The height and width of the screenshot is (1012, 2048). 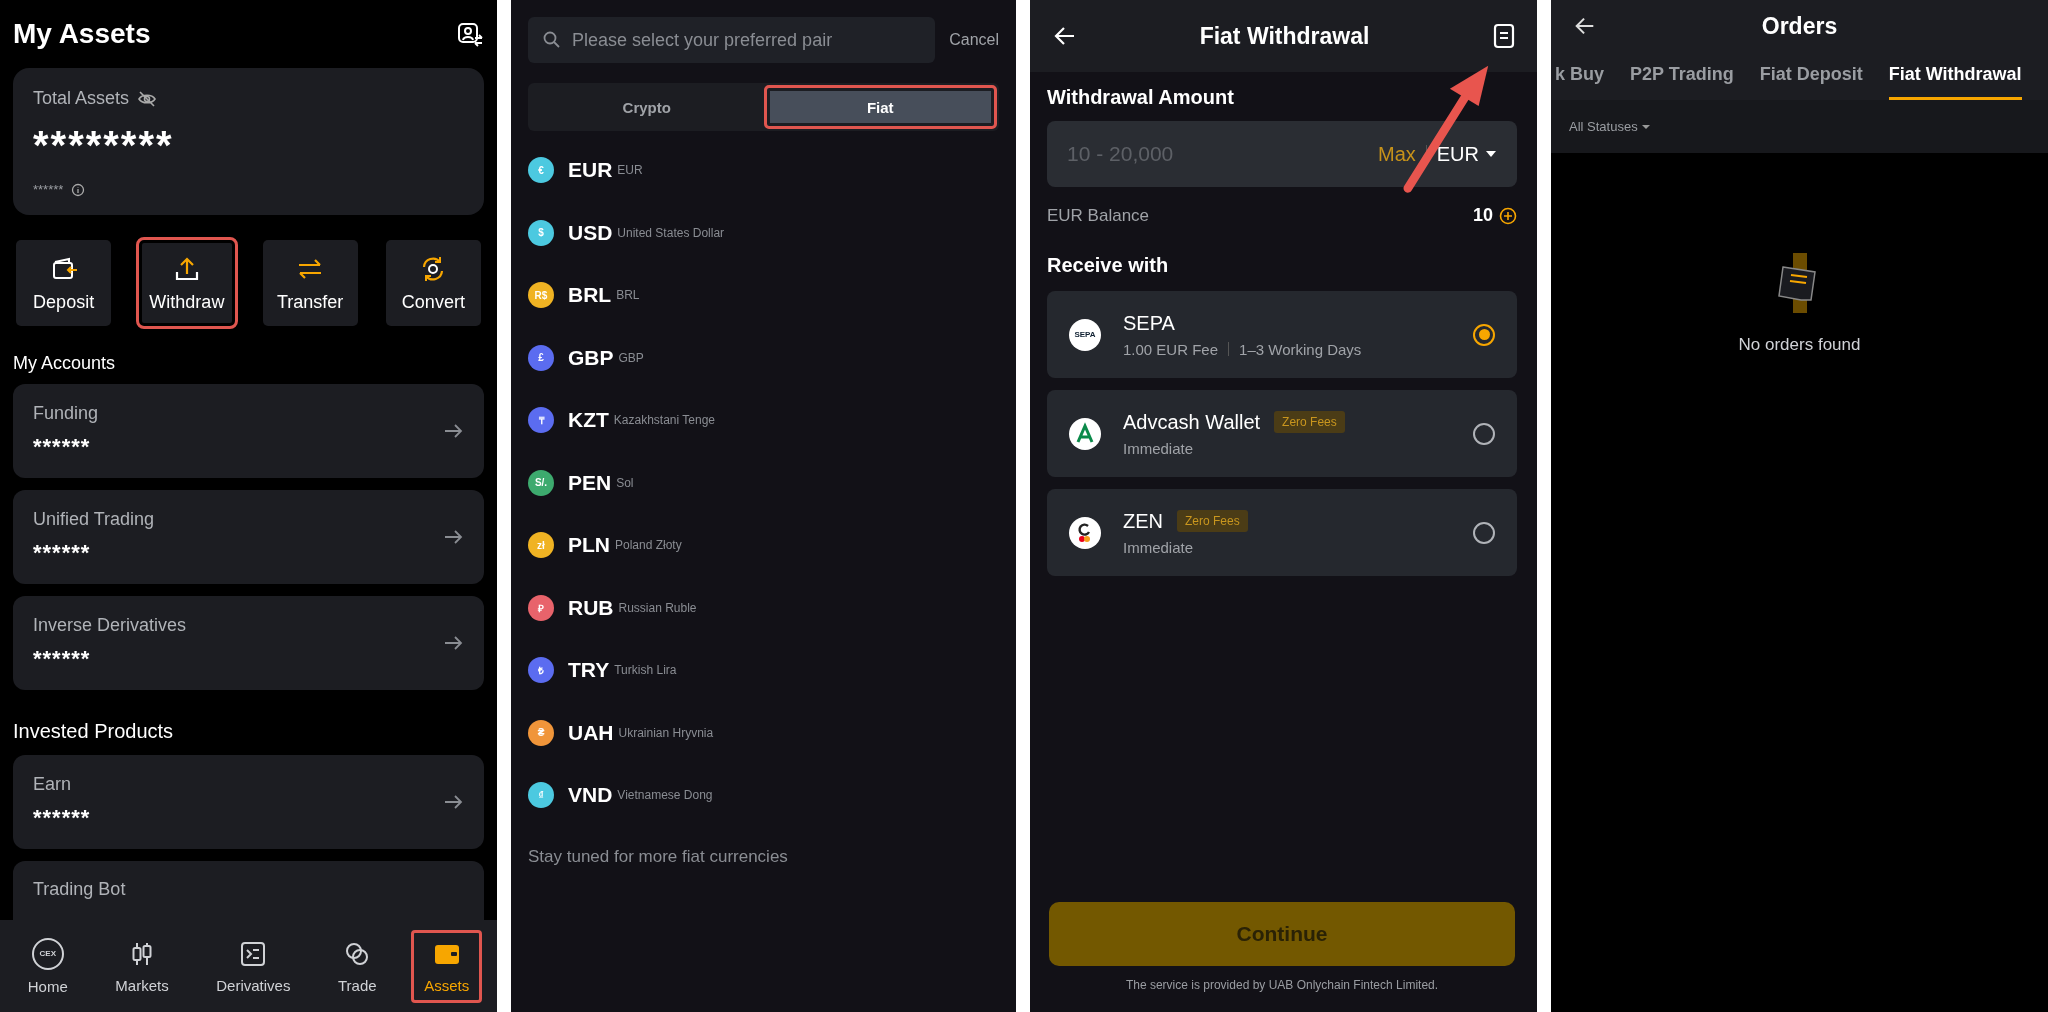 I want to click on currency-code: UAH, so click(x=591, y=732).